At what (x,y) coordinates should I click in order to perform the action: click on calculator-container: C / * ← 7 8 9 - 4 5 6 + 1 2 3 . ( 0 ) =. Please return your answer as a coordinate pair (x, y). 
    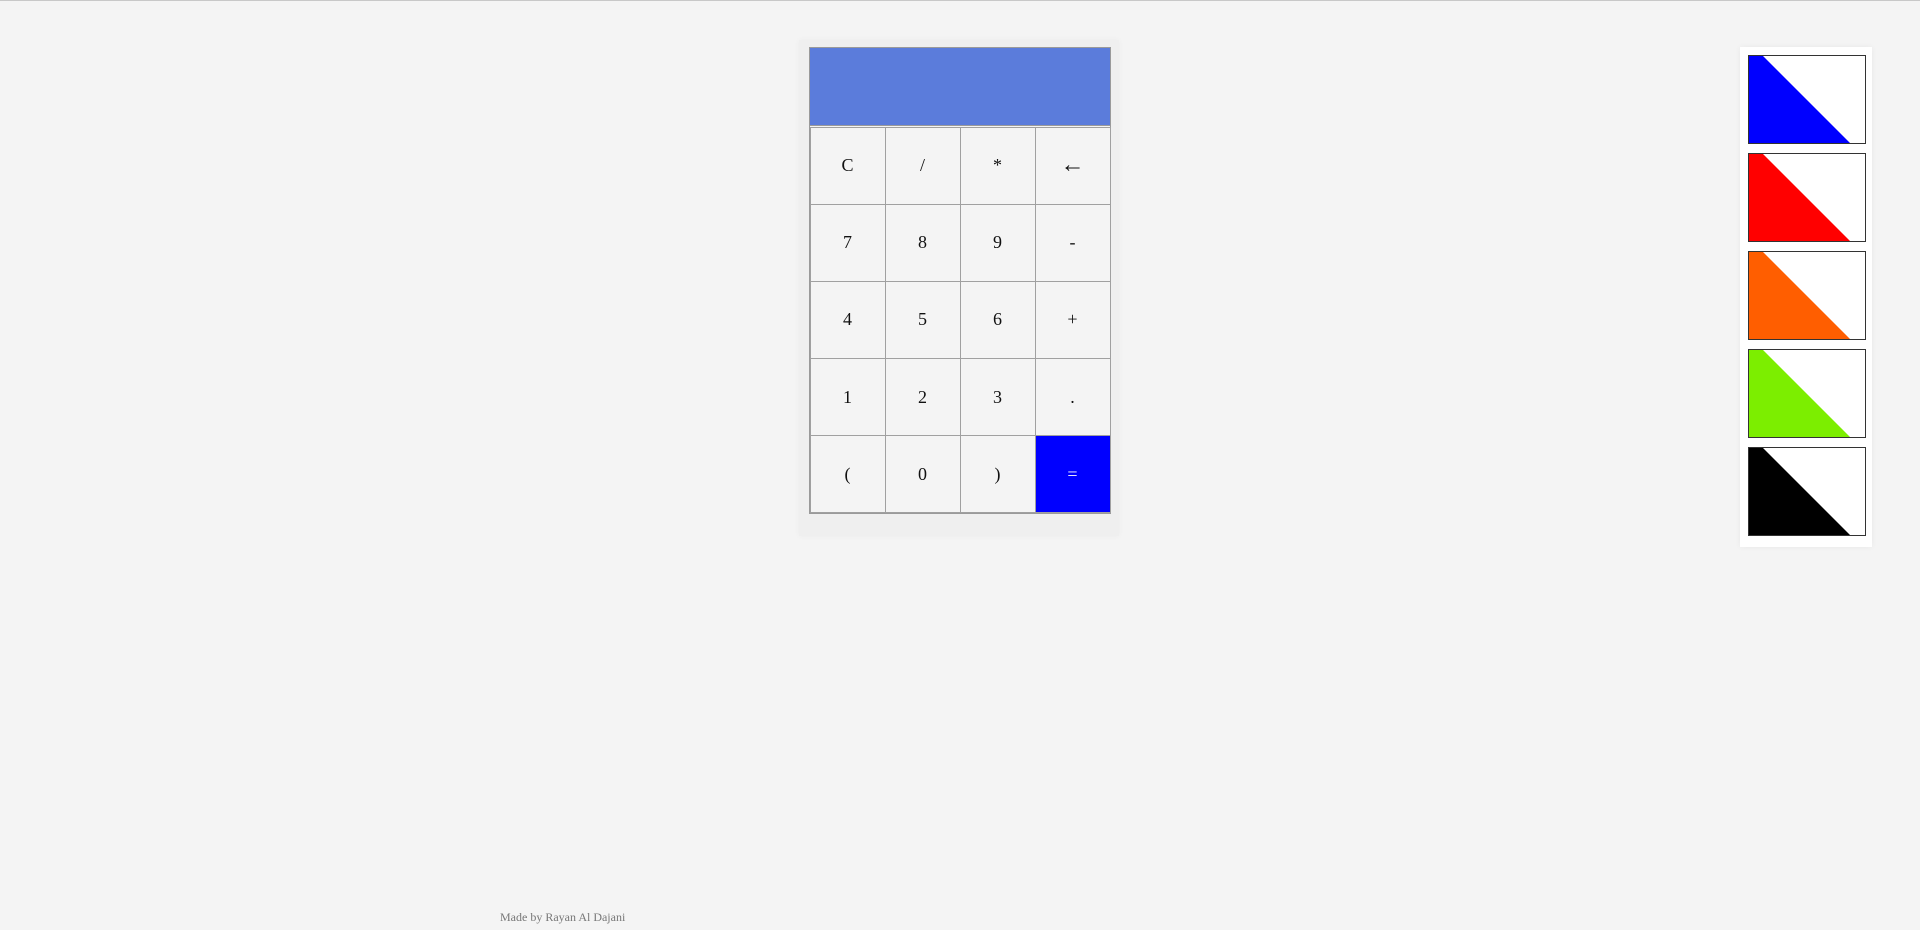
    Looking at the image, I should click on (959, 288).